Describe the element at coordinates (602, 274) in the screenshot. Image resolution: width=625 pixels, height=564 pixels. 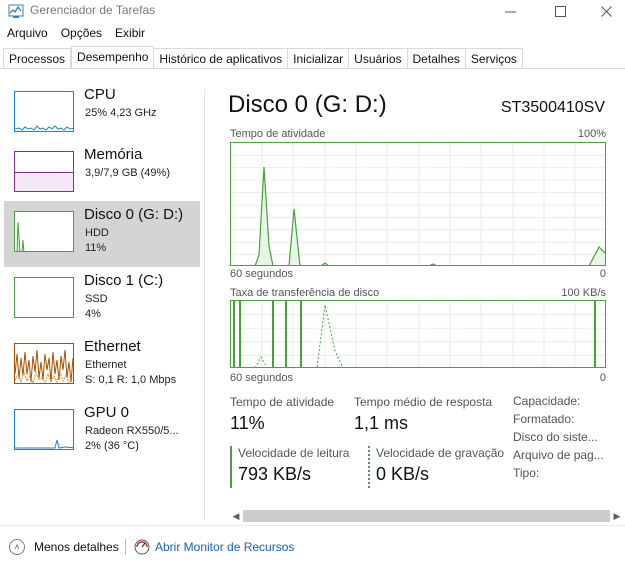
I see `graph1-min: 0` at that location.